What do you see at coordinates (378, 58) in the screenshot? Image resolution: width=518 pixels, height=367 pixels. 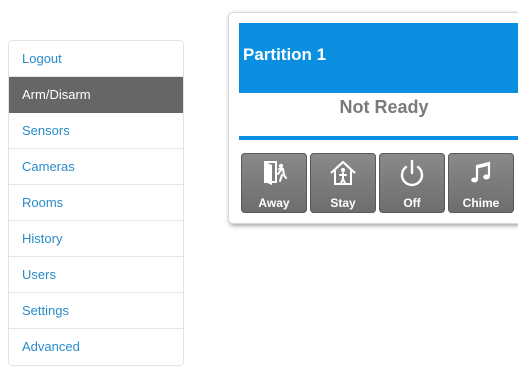 I see `partition-header: Partition 1` at bounding box center [378, 58].